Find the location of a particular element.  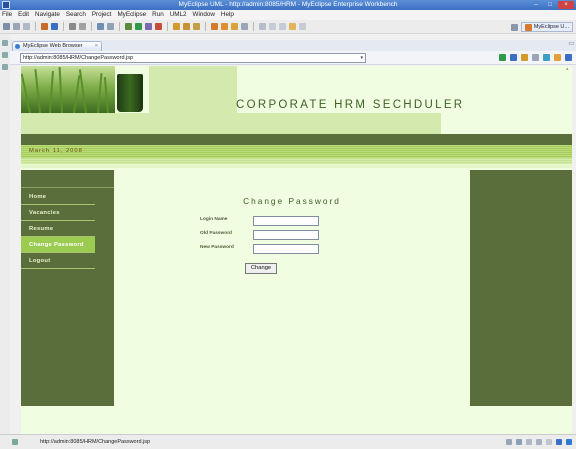

old-password-input is located at coordinates (286, 235).